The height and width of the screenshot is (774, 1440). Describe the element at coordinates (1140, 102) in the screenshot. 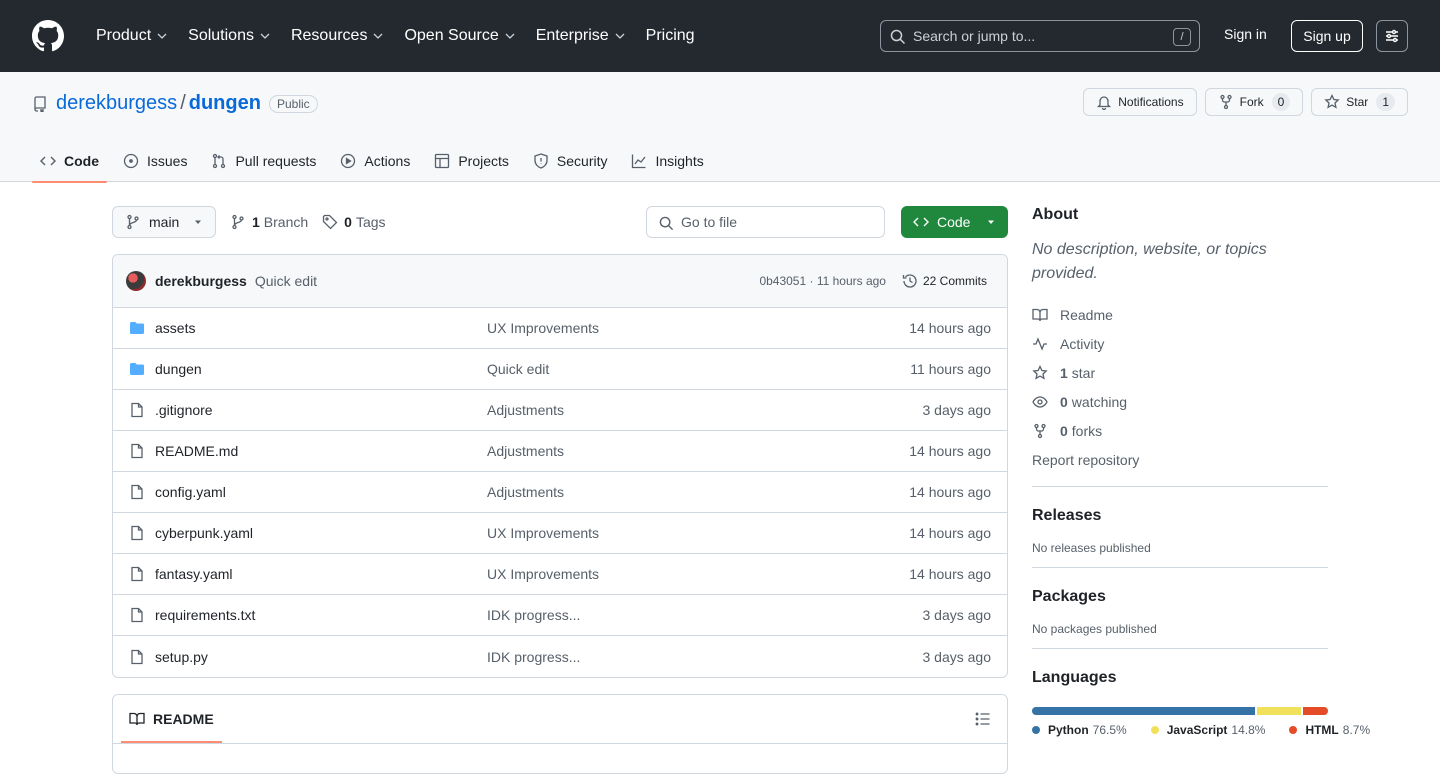

I see `notifications-button: Notifications` at that location.